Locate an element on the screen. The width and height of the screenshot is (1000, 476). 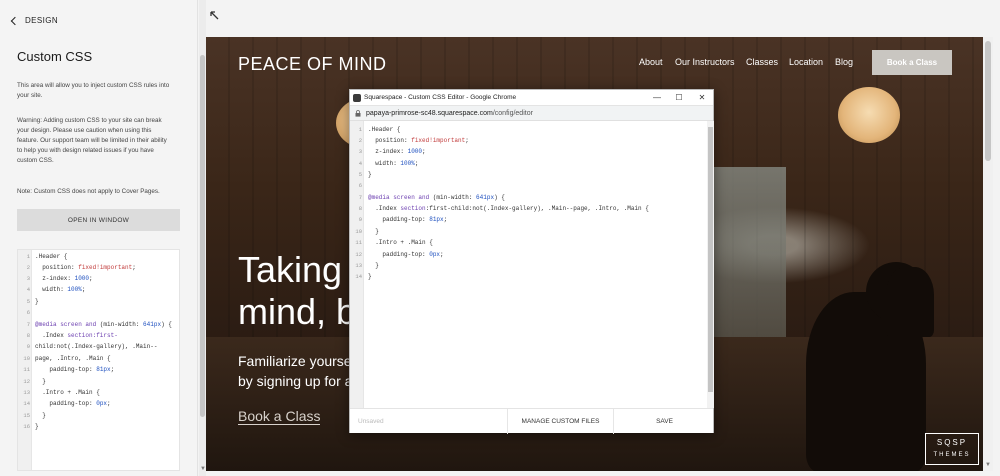
code-line: .Header { is located at coordinates (51, 256).